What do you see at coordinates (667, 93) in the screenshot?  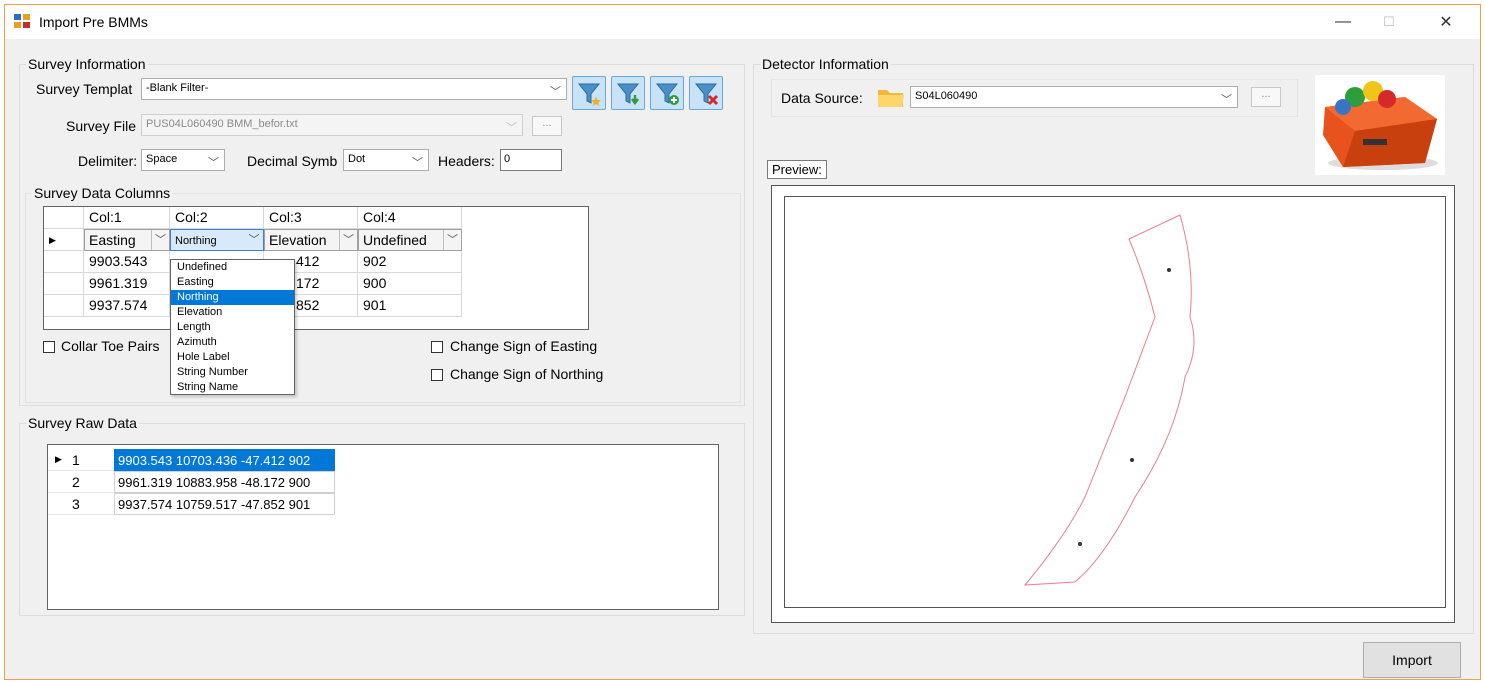 I see `filter-add-button` at bounding box center [667, 93].